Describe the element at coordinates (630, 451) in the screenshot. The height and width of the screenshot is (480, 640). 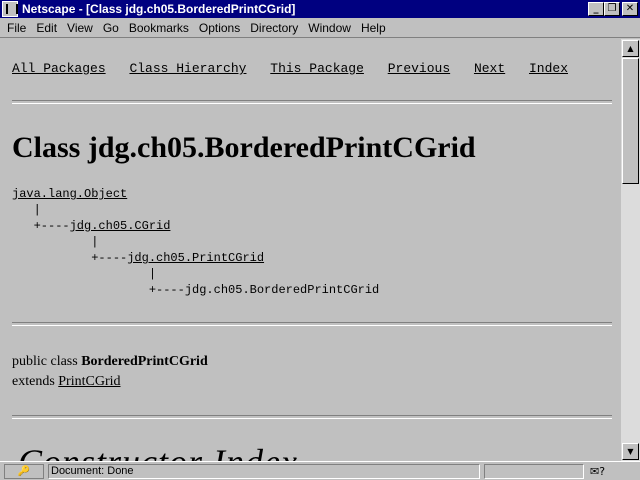
I see `scroll-down-button: ▼` at that location.